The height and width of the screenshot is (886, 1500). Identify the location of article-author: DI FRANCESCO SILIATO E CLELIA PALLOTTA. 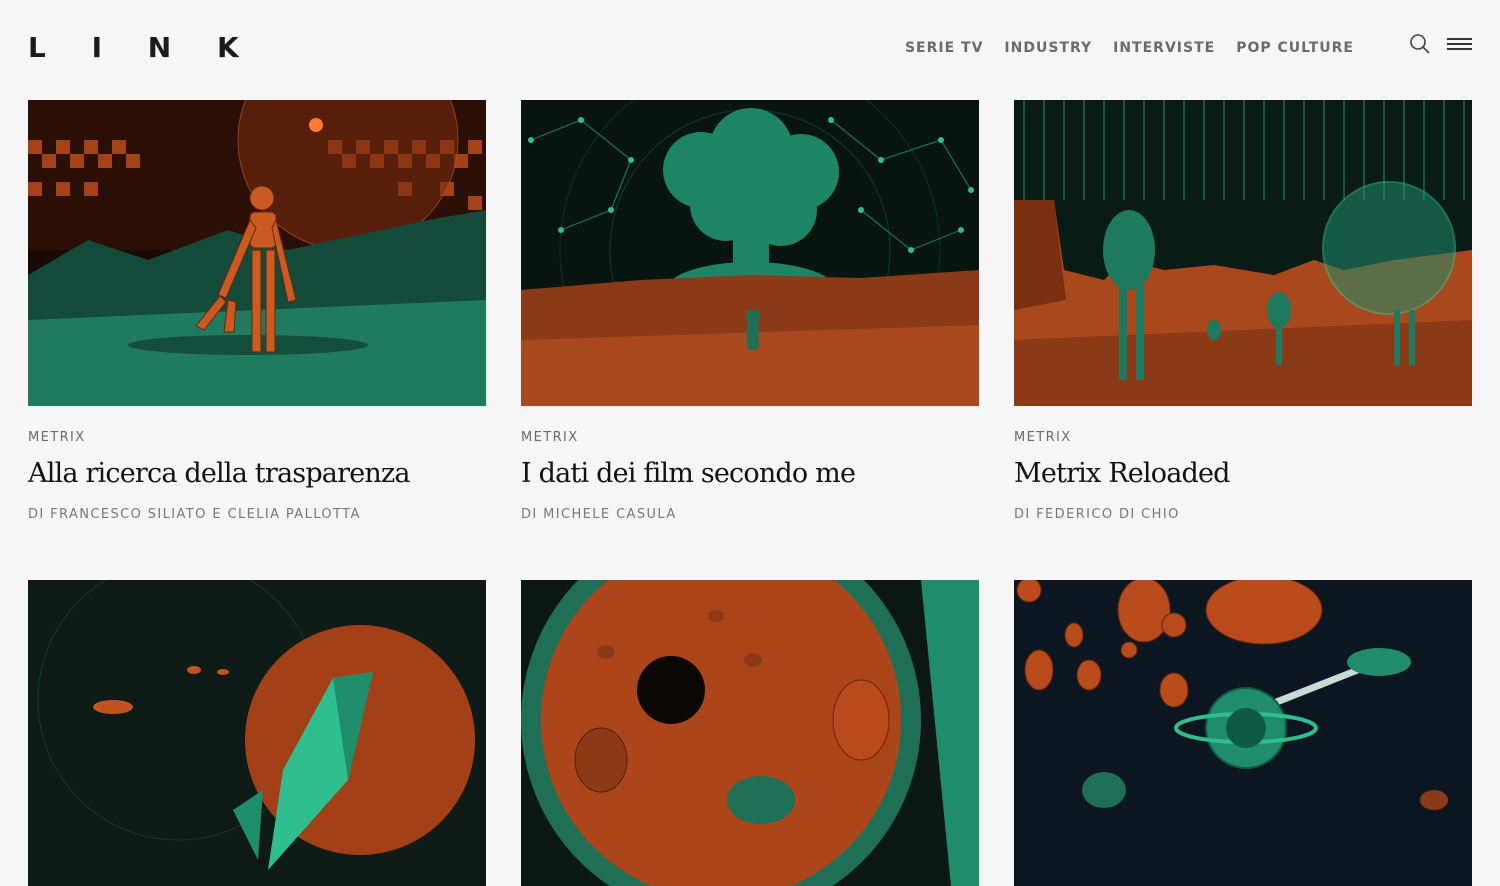
(194, 514).